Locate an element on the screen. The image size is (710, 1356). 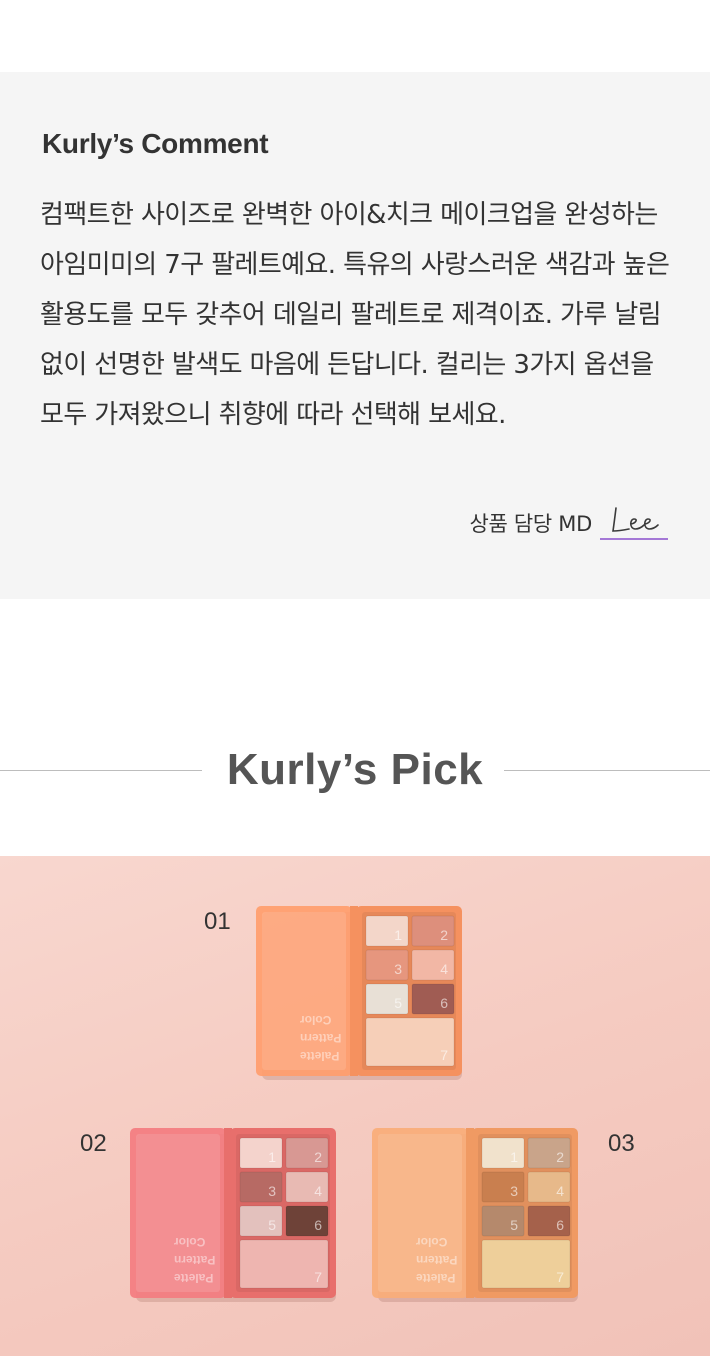
divider-right is located at coordinates (607, 770).